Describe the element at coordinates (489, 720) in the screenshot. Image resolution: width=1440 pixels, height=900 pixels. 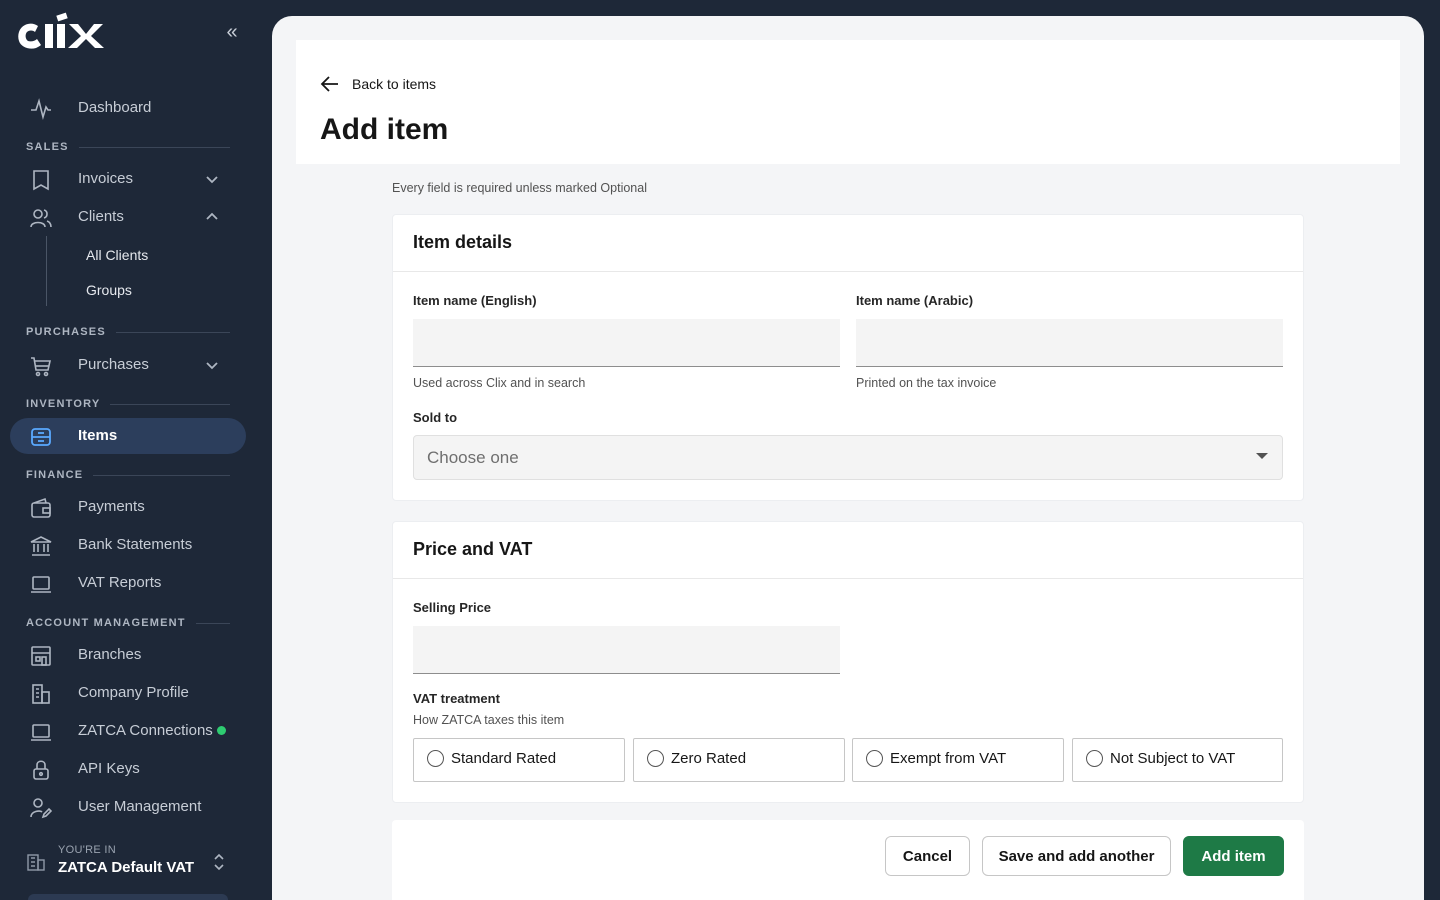
I see `vat-treatment-help: How ZATCA taxes this item` at that location.